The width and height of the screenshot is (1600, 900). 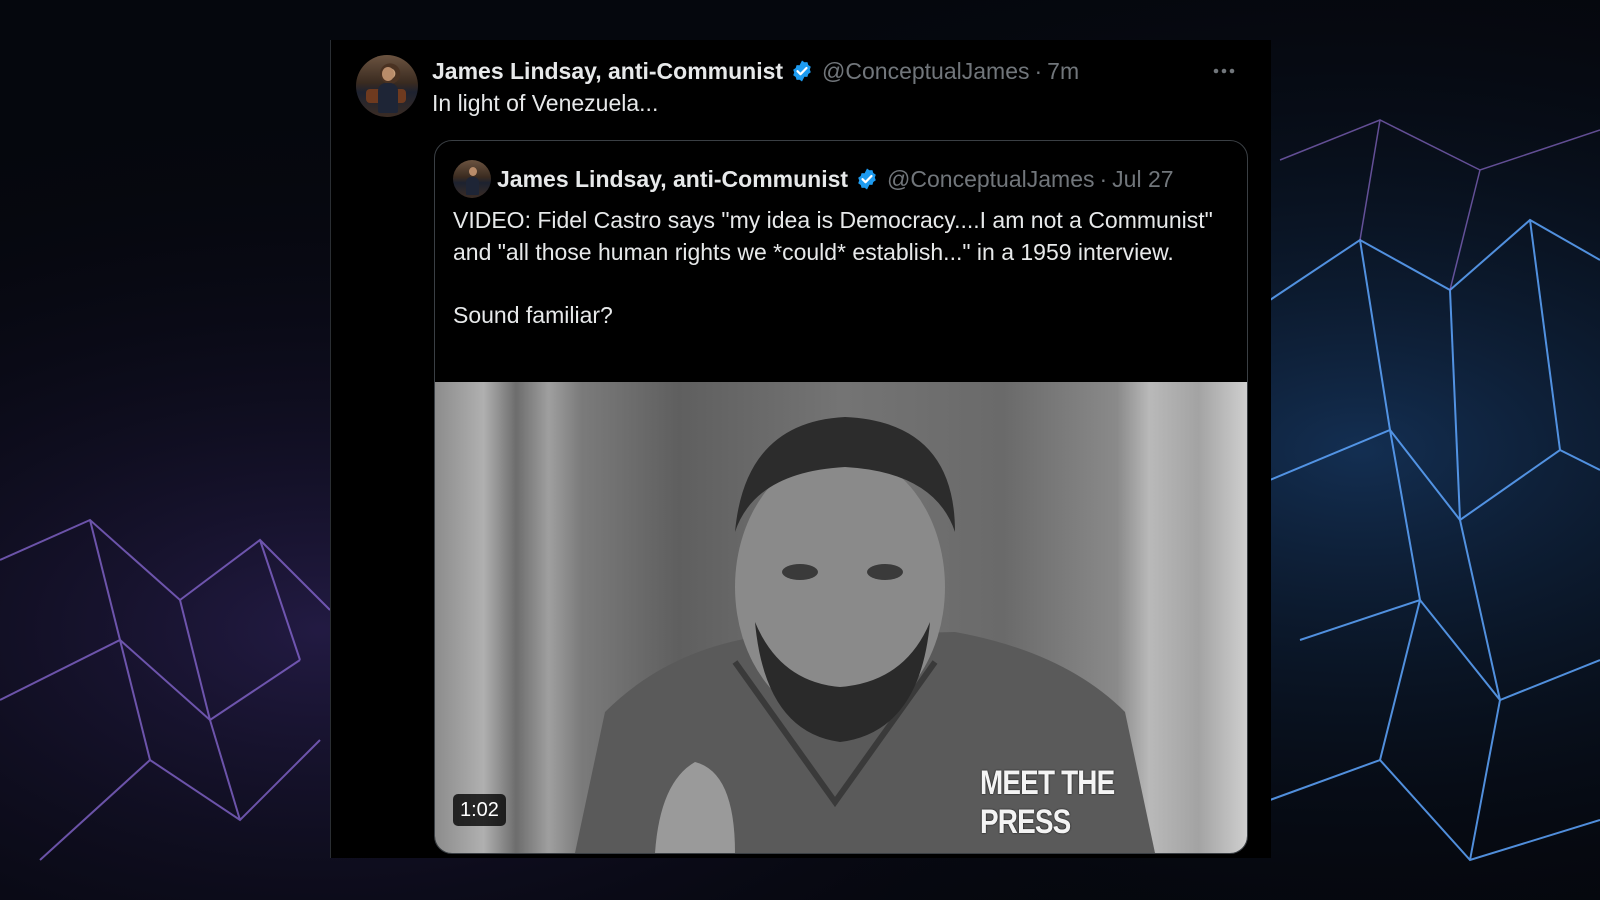 I want to click on video-watermark: MEET THE PRESS, so click(x=1047, y=802).